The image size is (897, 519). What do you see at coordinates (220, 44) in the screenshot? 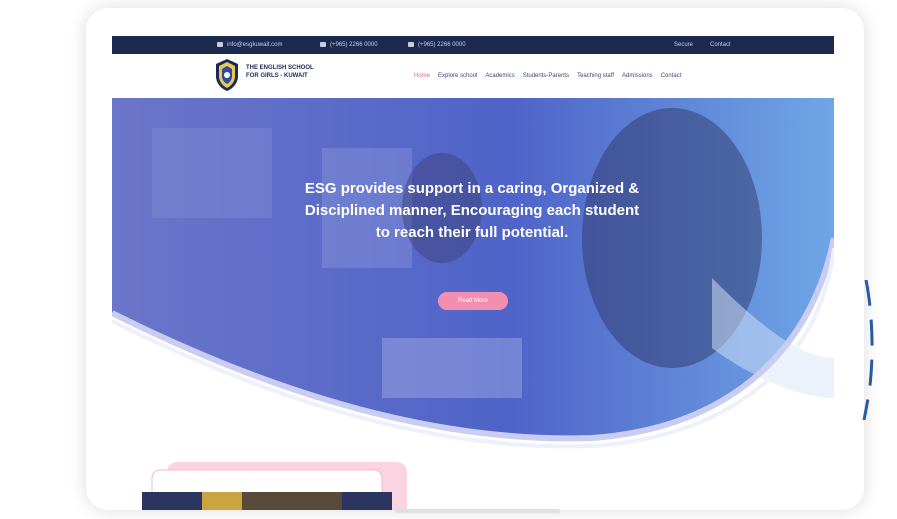
I see `envelope-icon` at bounding box center [220, 44].